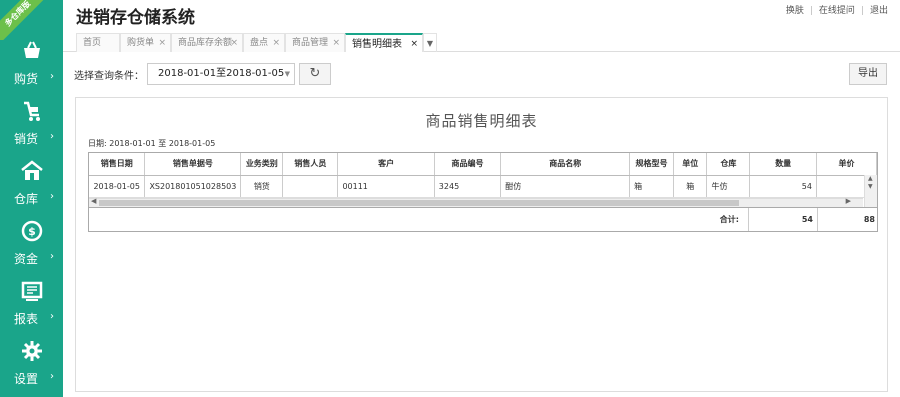 This screenshot has height=397, width=900. I want to click on header: 进销存仓储系统 换肤 | 在线提问 | 退出, so click(481, 15).